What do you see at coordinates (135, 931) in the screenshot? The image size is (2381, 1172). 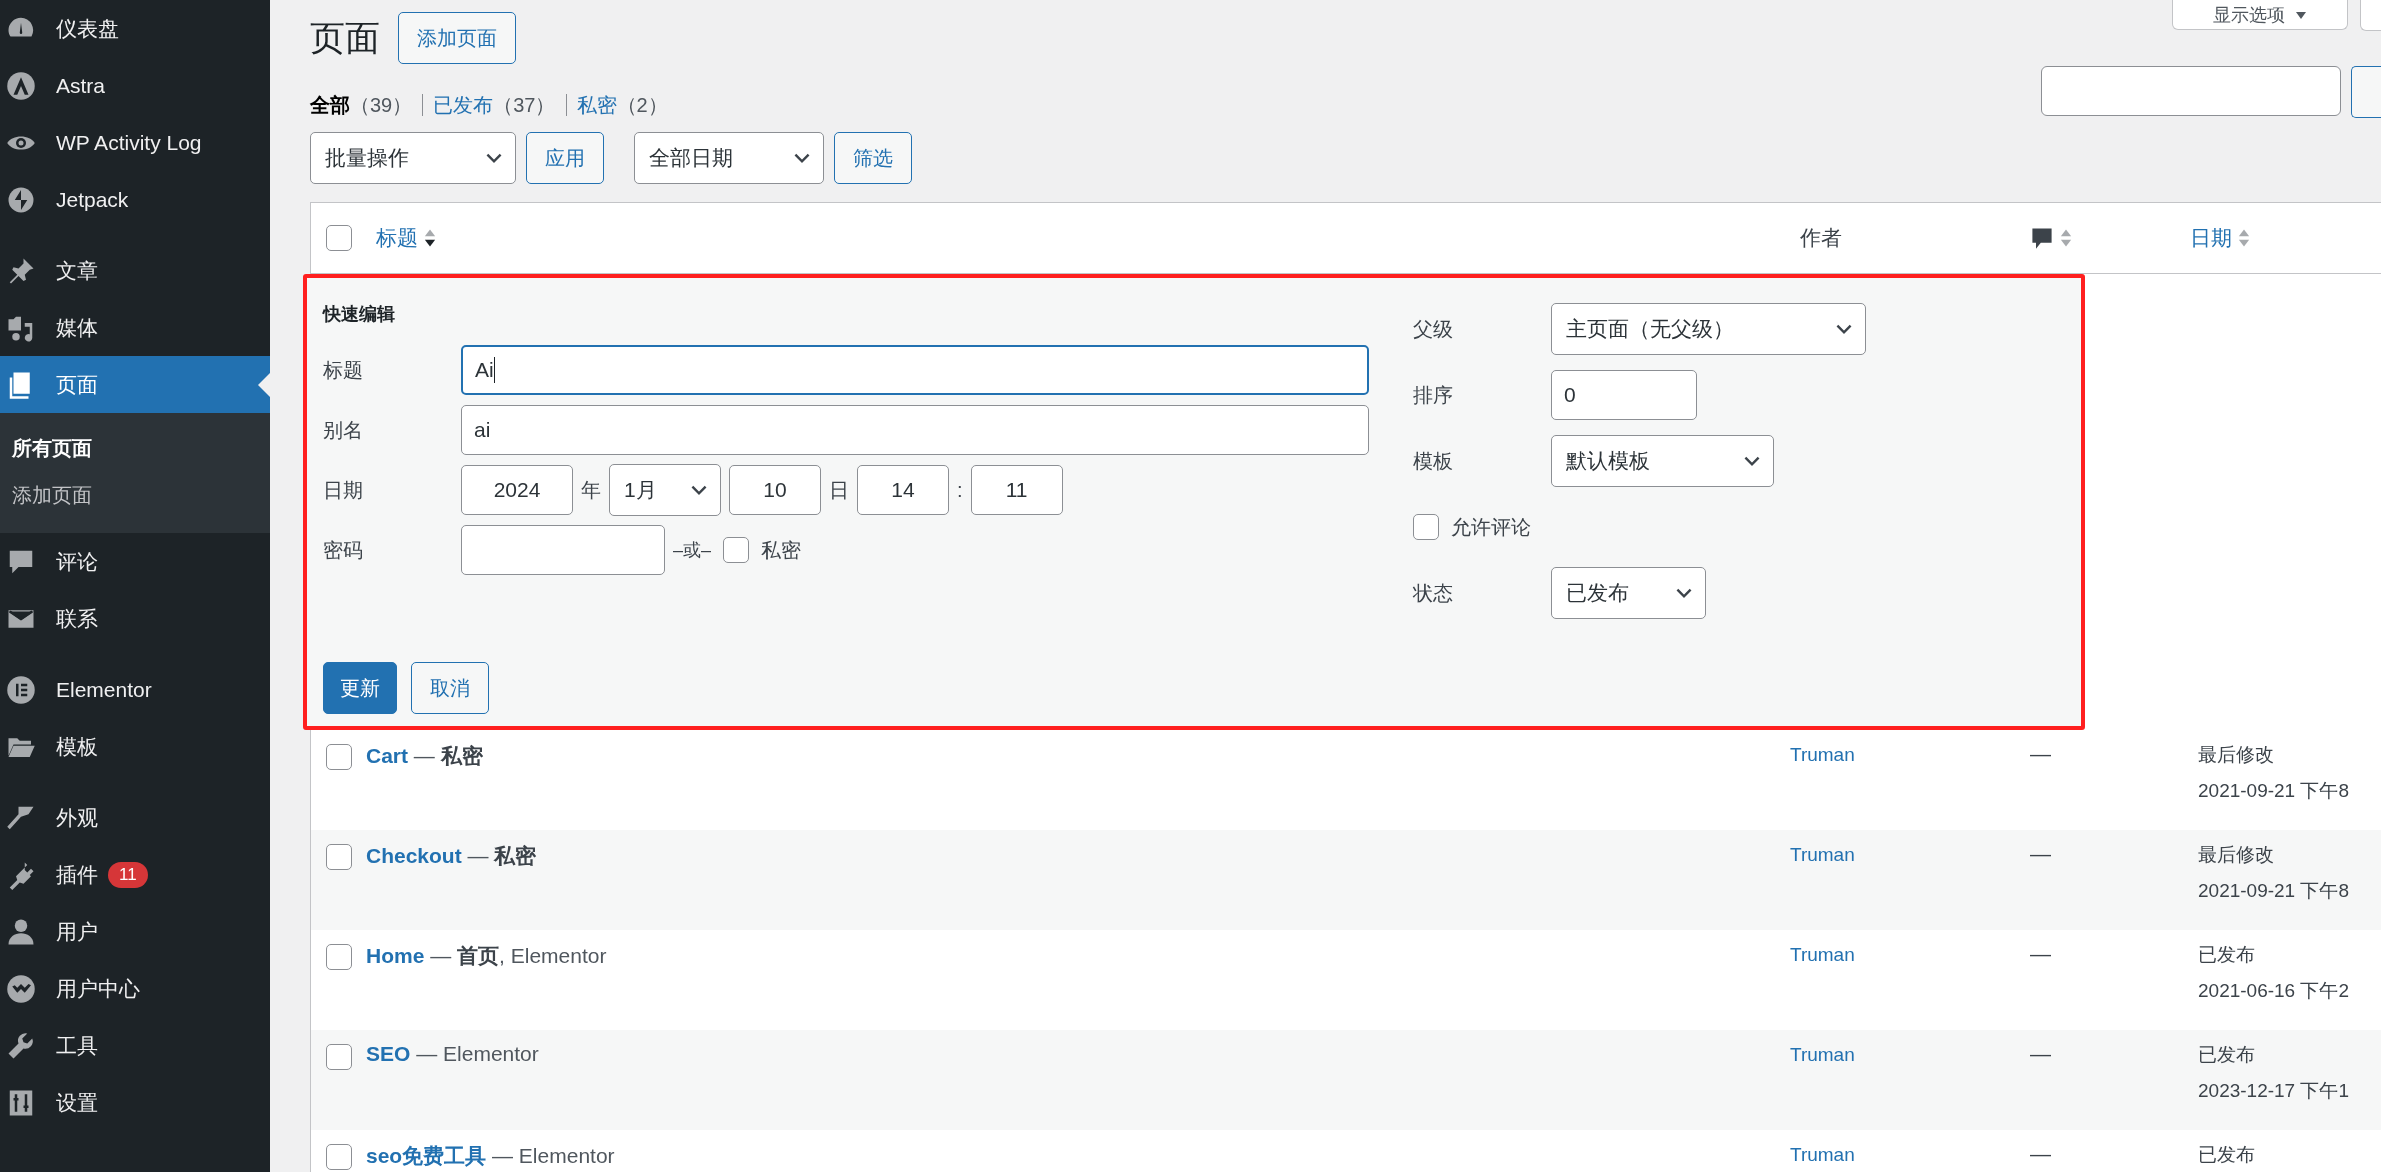 I see `sidebar-item: 用户` at bounding box center [135, 931].